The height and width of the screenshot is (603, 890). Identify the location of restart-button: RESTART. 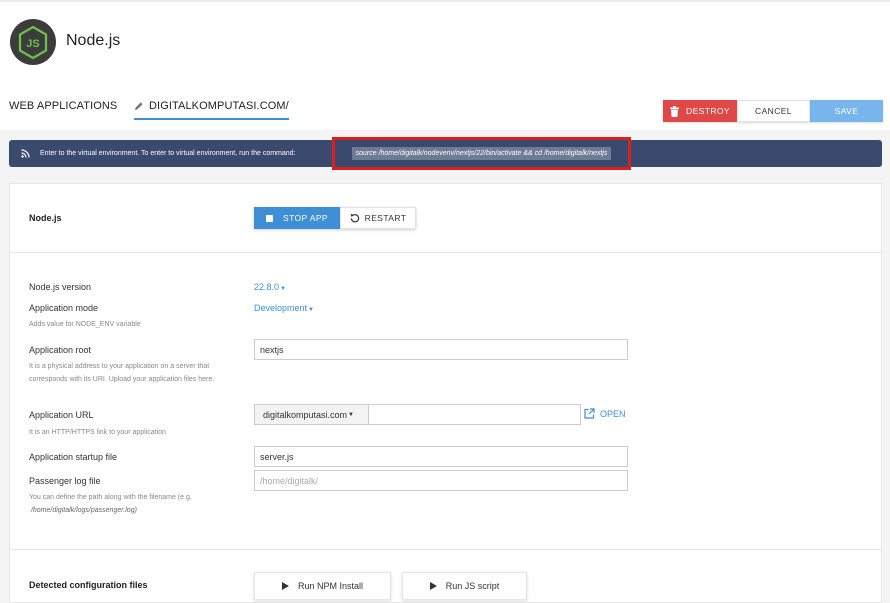
(378, 218).